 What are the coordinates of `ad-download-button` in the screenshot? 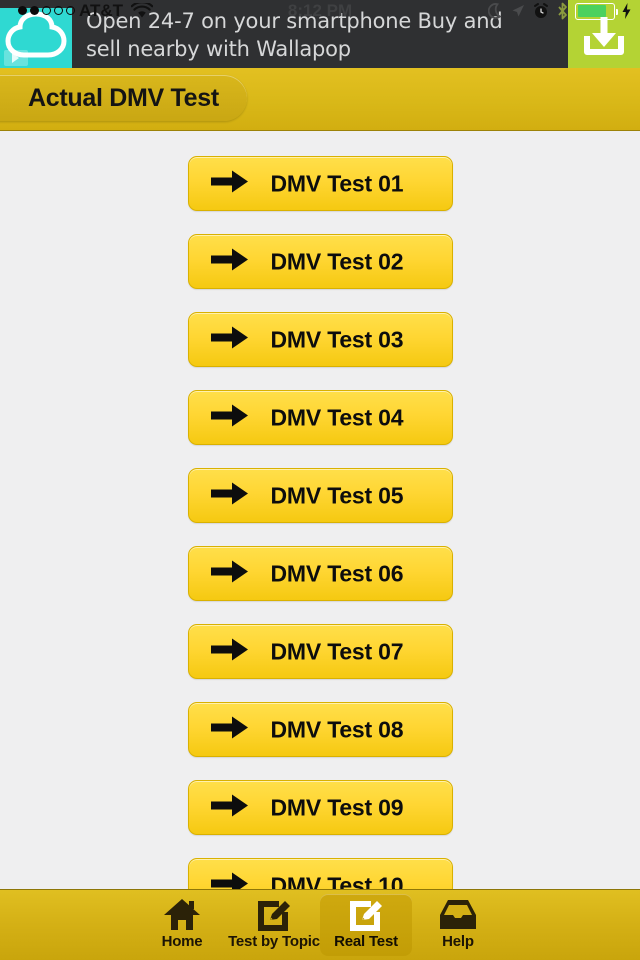 It's located at (604, 34).